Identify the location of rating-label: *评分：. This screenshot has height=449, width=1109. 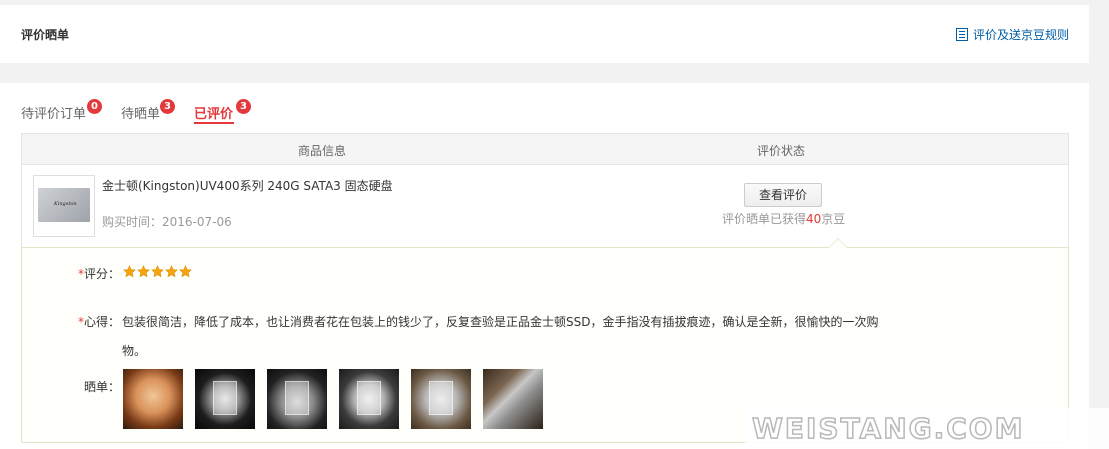
(95, 273).